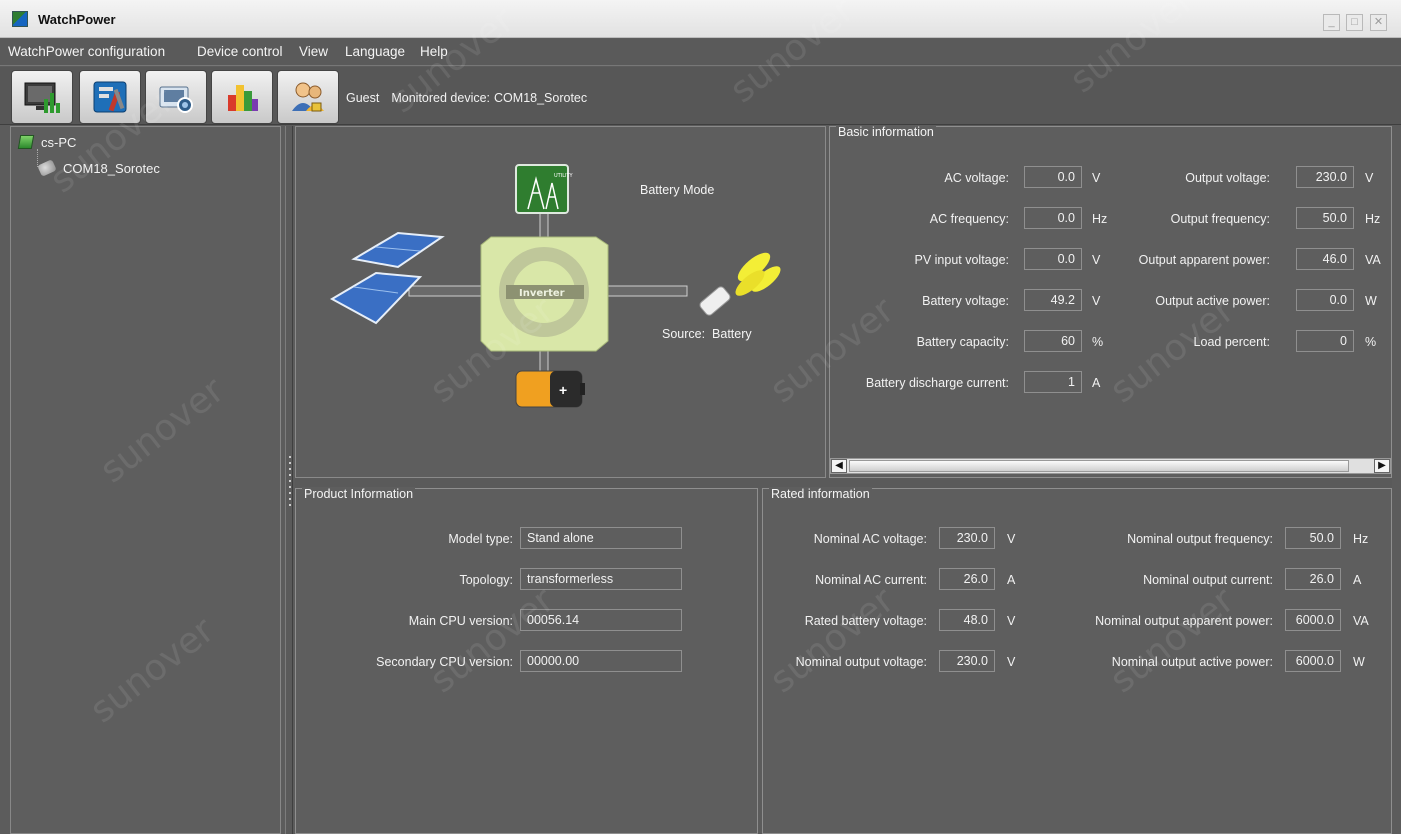  I want to click on vertical-splitter, so click(289, 480).